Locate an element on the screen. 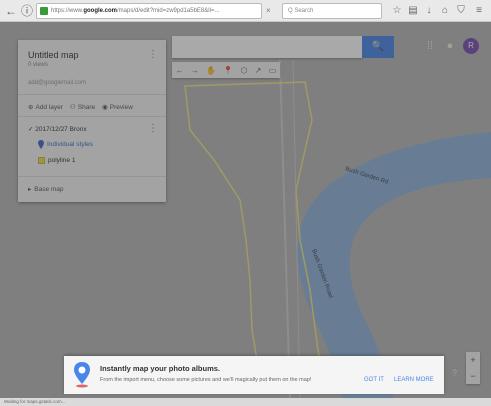  home-icon: ⌂ is located at coordinates (445, 11).